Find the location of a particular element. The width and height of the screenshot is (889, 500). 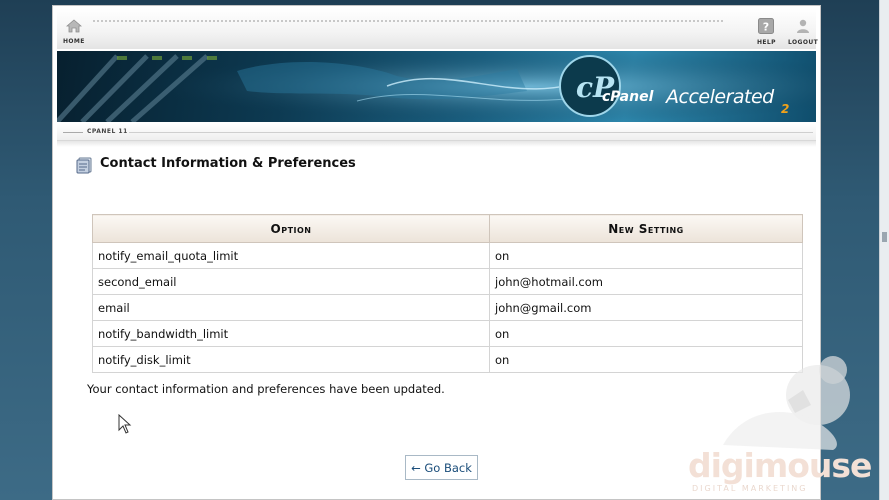

option-cell: notify_disk_limit is located at coordinates (291, 359).